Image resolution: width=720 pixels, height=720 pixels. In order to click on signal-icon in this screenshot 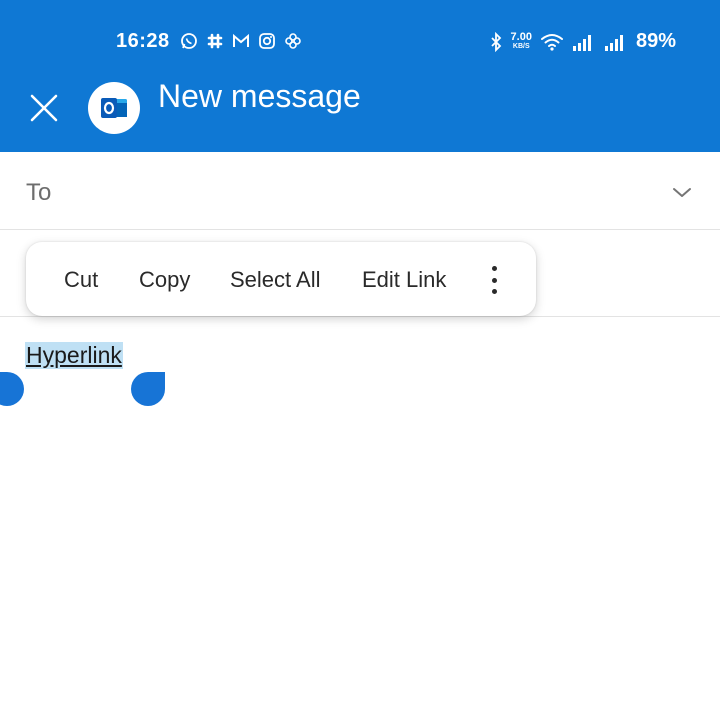, I will do `click(581, 42)`.